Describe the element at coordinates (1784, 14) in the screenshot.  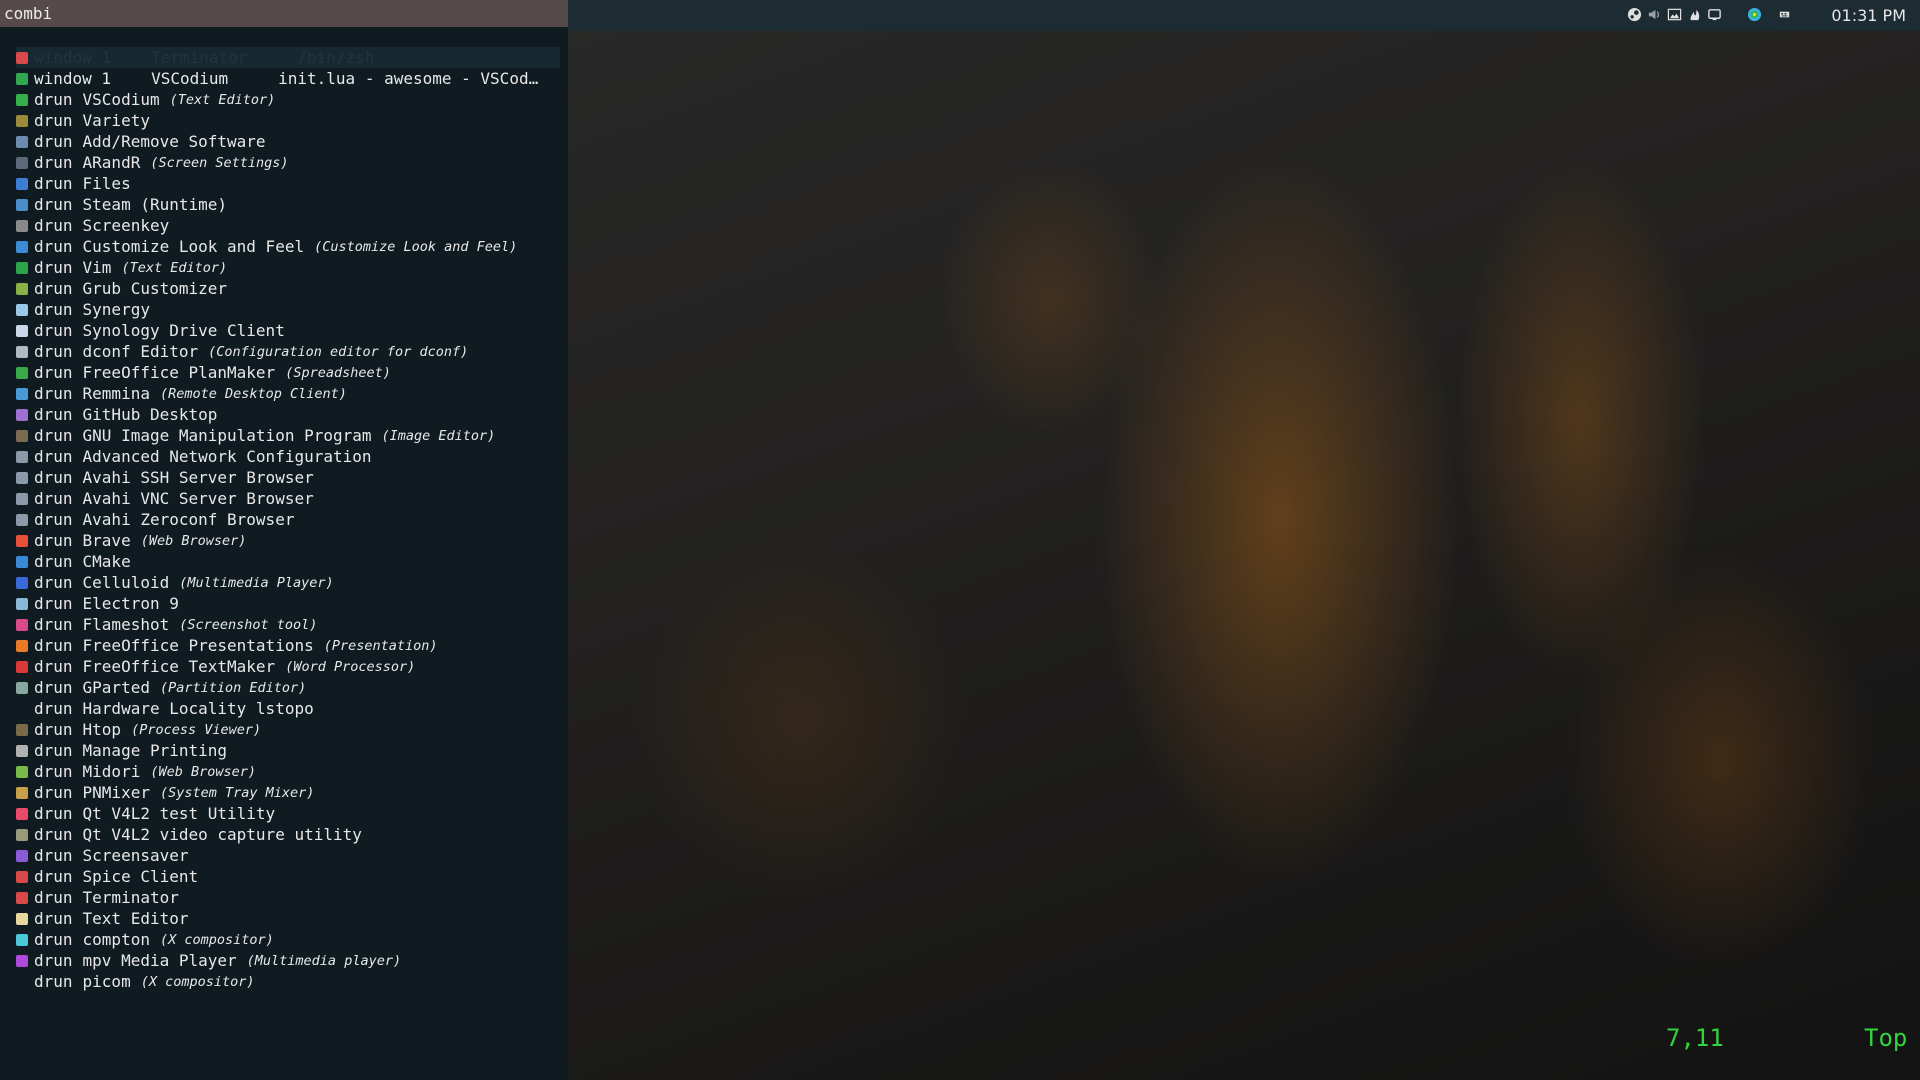
I see `keyboard-icon` at that location.